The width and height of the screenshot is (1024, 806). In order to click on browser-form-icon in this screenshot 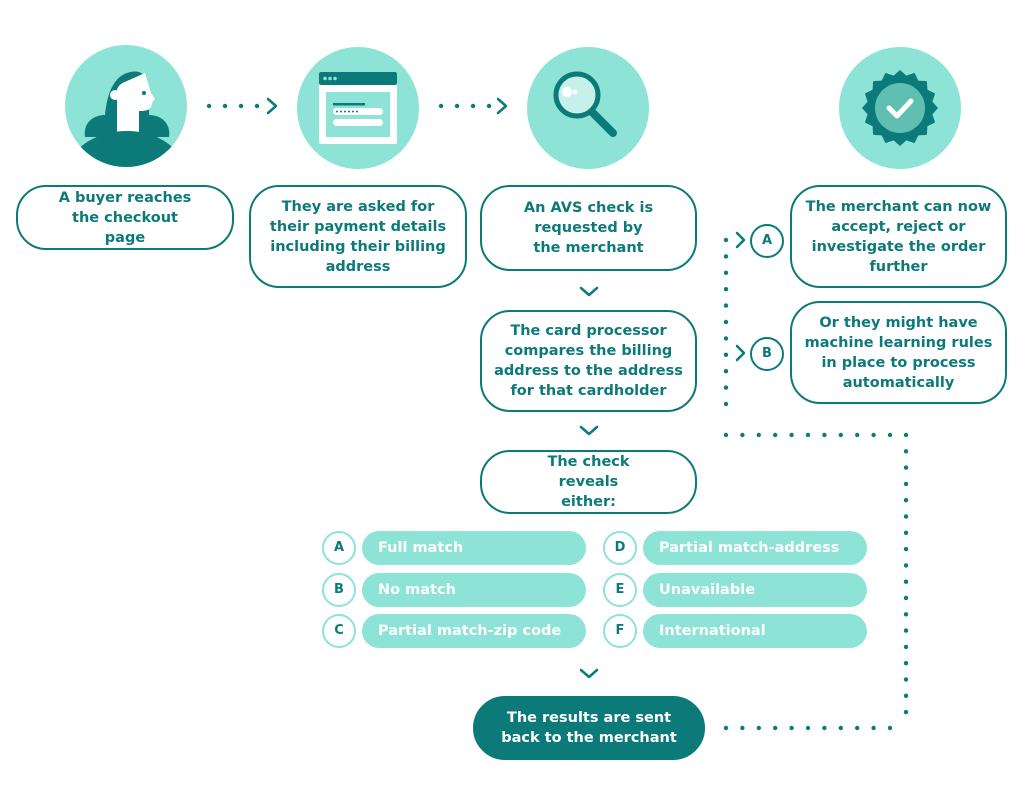, I will do `click(358, 108)`.